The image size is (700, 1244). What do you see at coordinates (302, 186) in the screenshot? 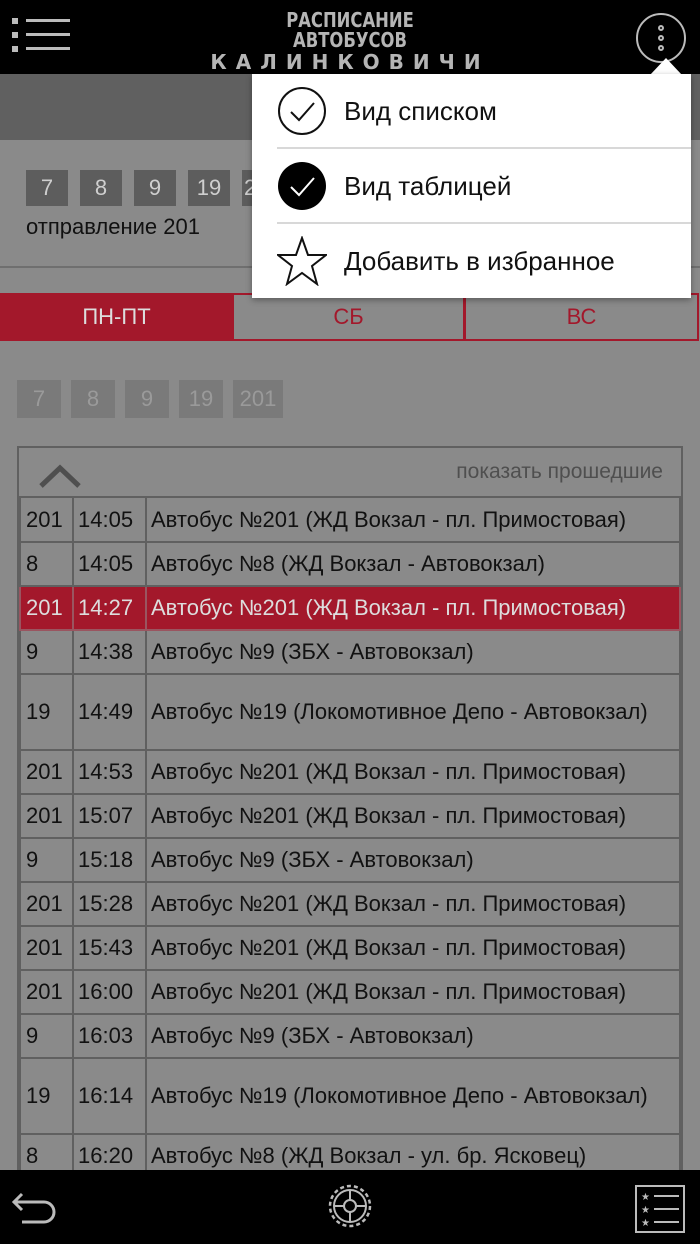
I see `check-filled-icon` at bounding box center [302, 186].